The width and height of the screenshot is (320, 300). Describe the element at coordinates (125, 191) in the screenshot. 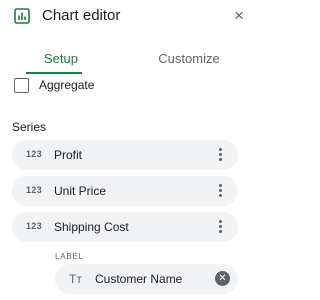

I see `series-chip-unit-price: 123 Unit Price` at that location.